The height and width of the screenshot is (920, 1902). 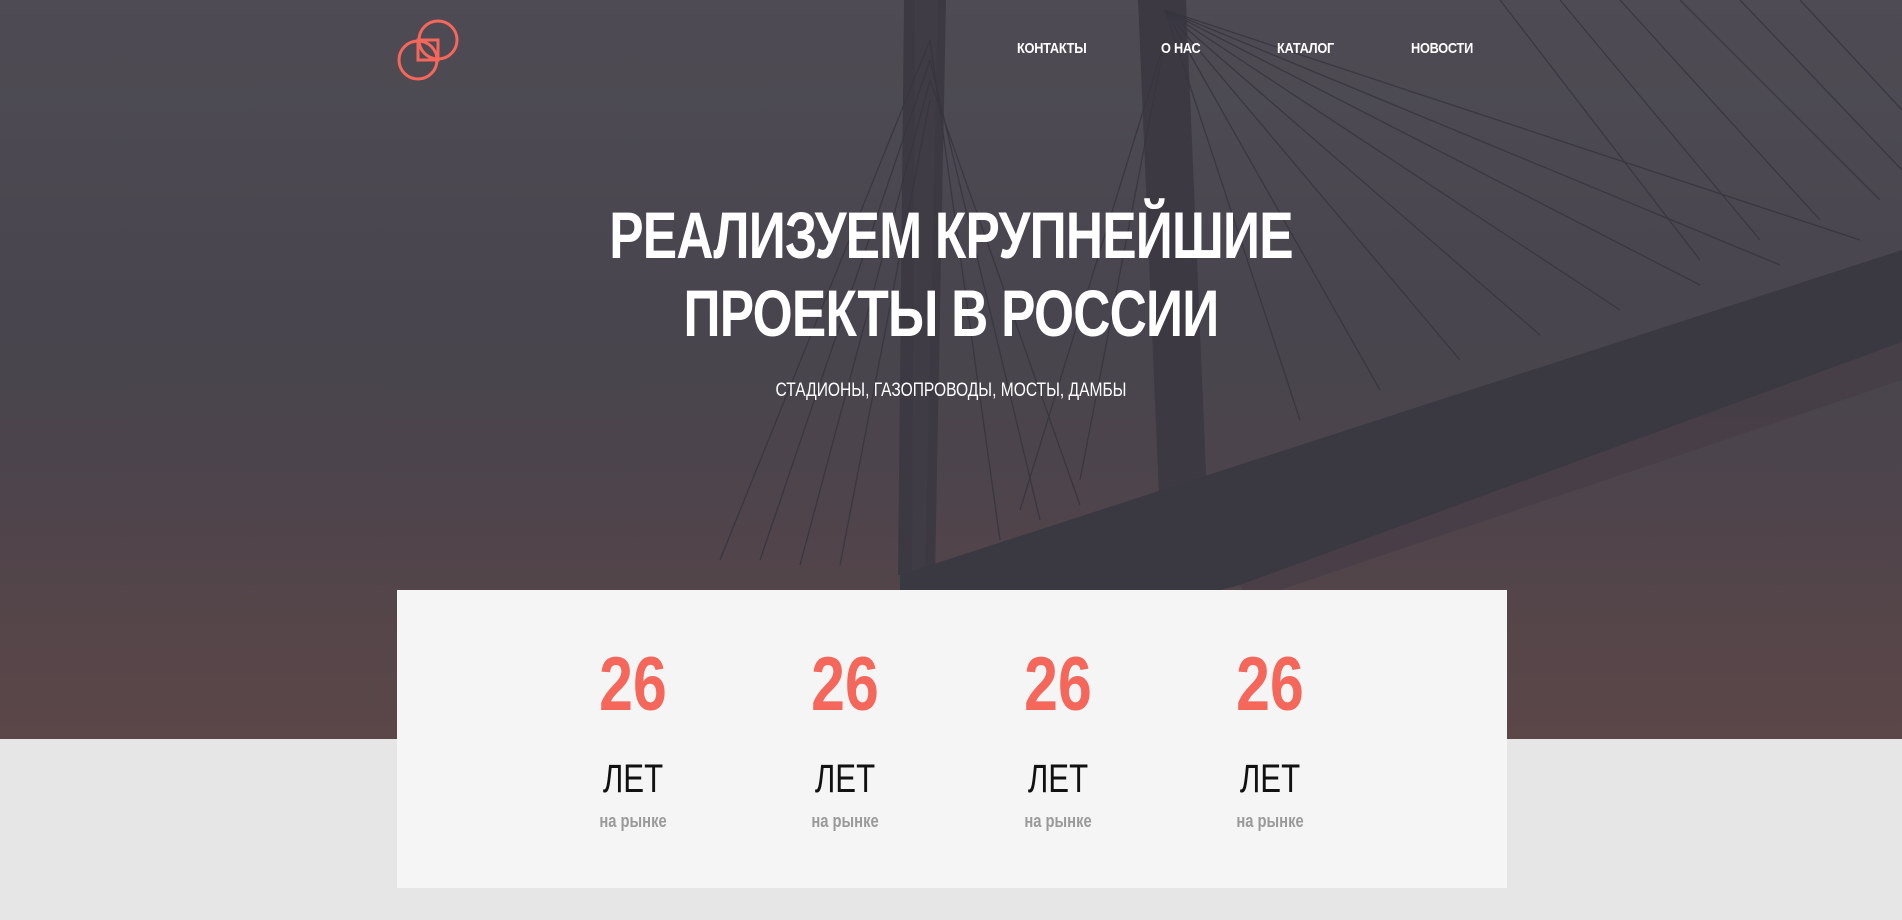 I want to click on logo-icon, so click(x=428, y=50).